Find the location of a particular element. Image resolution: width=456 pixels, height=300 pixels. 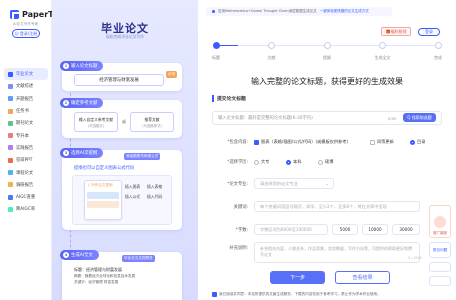

level-radio-bachelor: 本科 is located at coordinates (293, 162).